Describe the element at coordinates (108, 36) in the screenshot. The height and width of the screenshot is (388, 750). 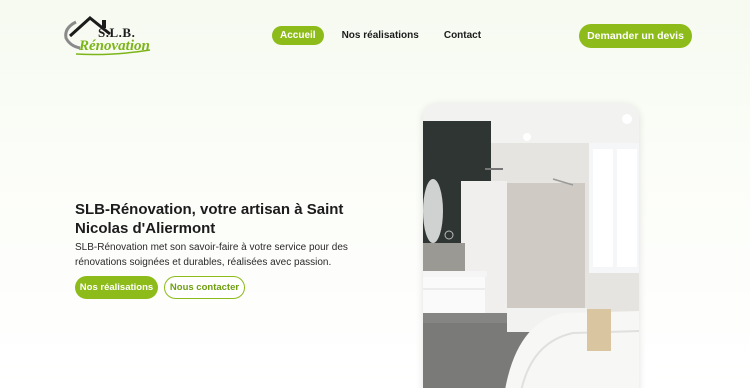
I see `brand-logo: S.L.B. Rénovation` at that location.